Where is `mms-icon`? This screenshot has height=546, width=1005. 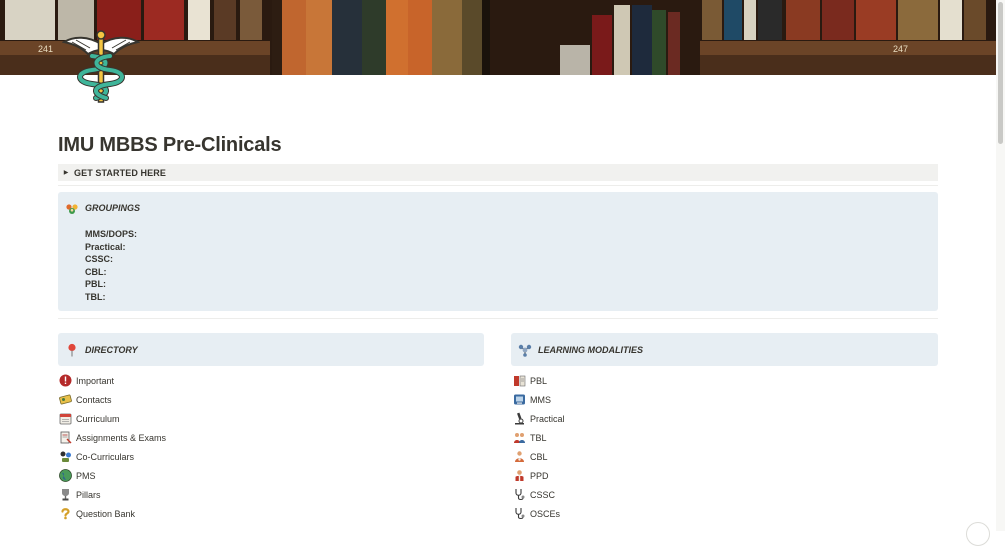 mms-icon is located at coordinates (519, 399).